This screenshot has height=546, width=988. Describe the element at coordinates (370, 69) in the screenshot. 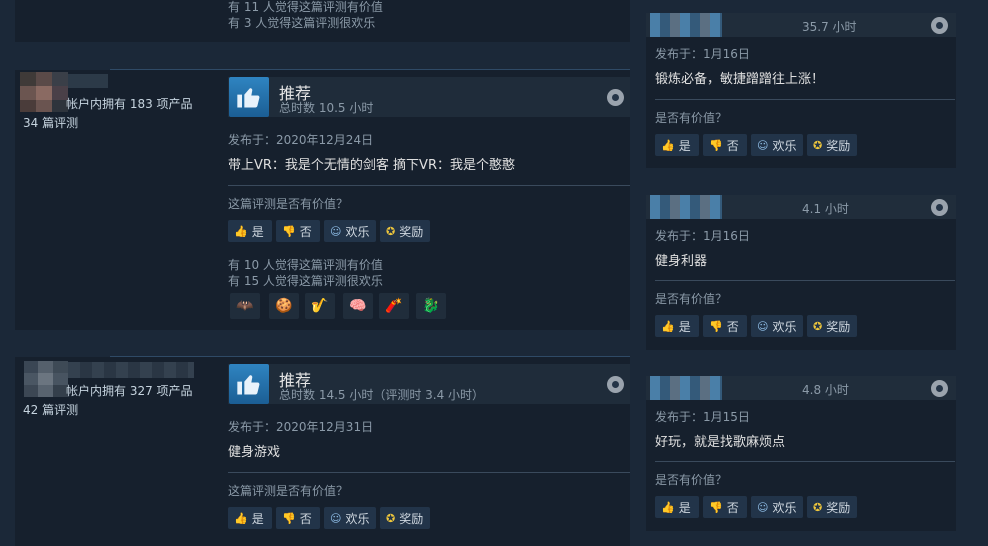

I see `review-card-1-top-line` at that location.